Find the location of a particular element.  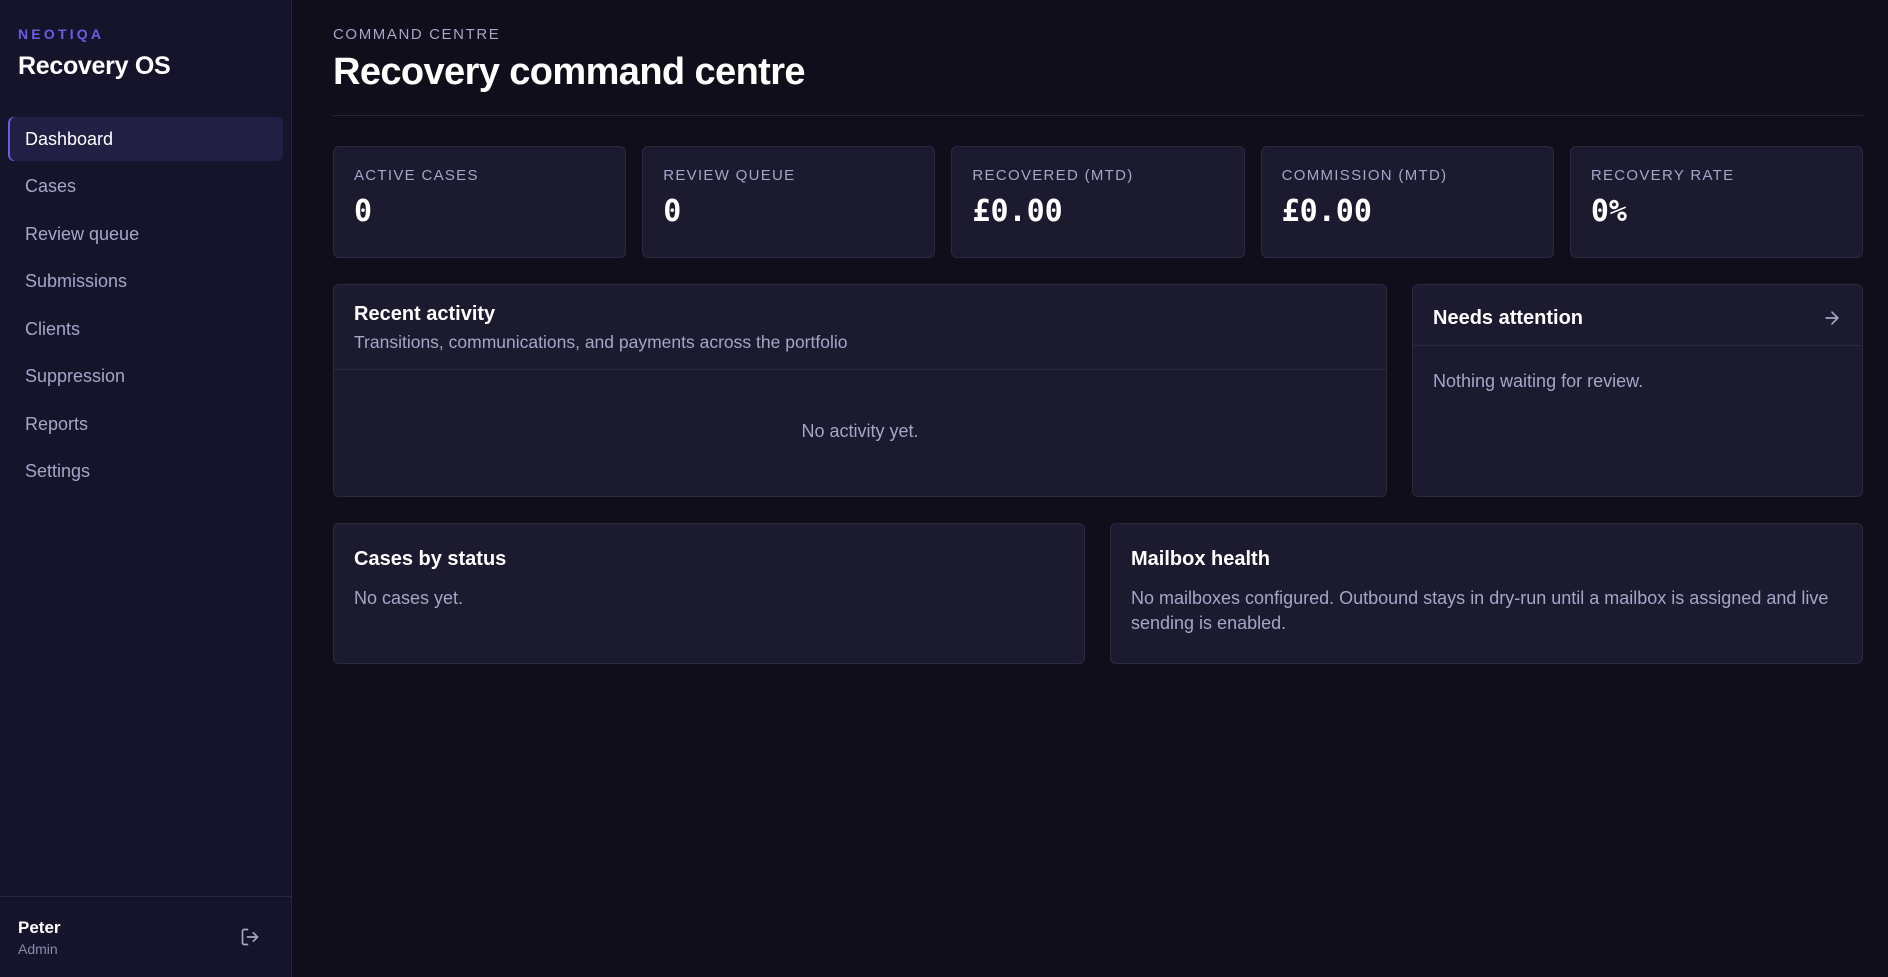

sidebar-item-suppression: Suppression is located at coordinates (145, 377).